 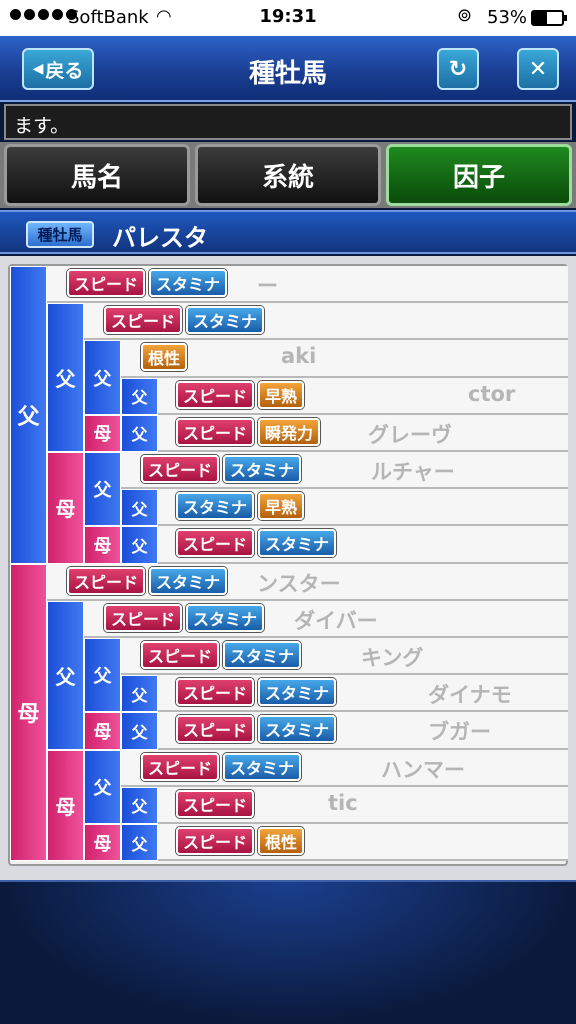 What do you see at coordinates (289, 431) in the screenshot?
I see `factor-badge: 瞬発力` at bounding box center [289, 431].